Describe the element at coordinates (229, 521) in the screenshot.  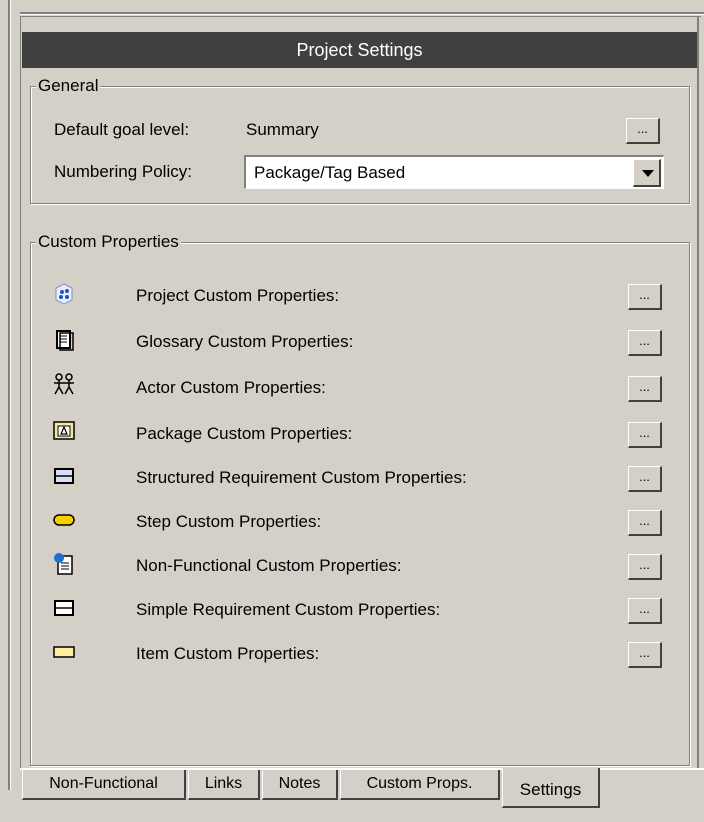
I see `step-custom-properties-label: Step Custom Properties:` at that location.